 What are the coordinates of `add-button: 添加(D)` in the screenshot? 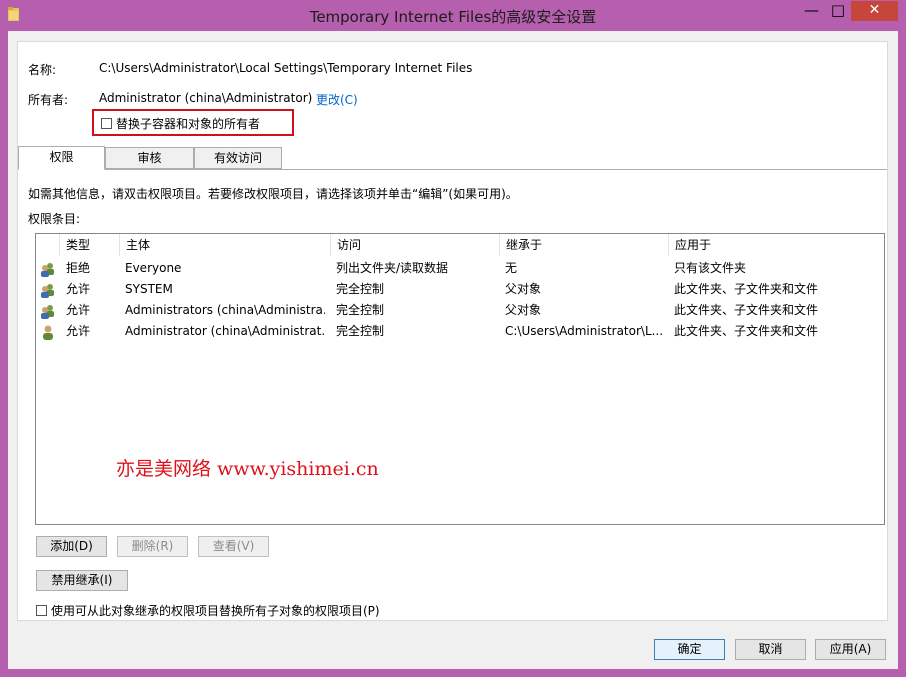 It's located at (71, 546).